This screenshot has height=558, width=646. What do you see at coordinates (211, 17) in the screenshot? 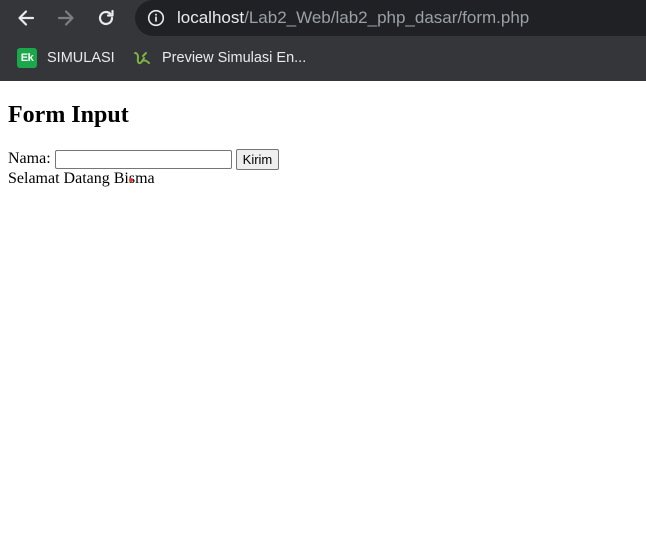
I see `url-host: localhost` at bounding box center [211, 17].